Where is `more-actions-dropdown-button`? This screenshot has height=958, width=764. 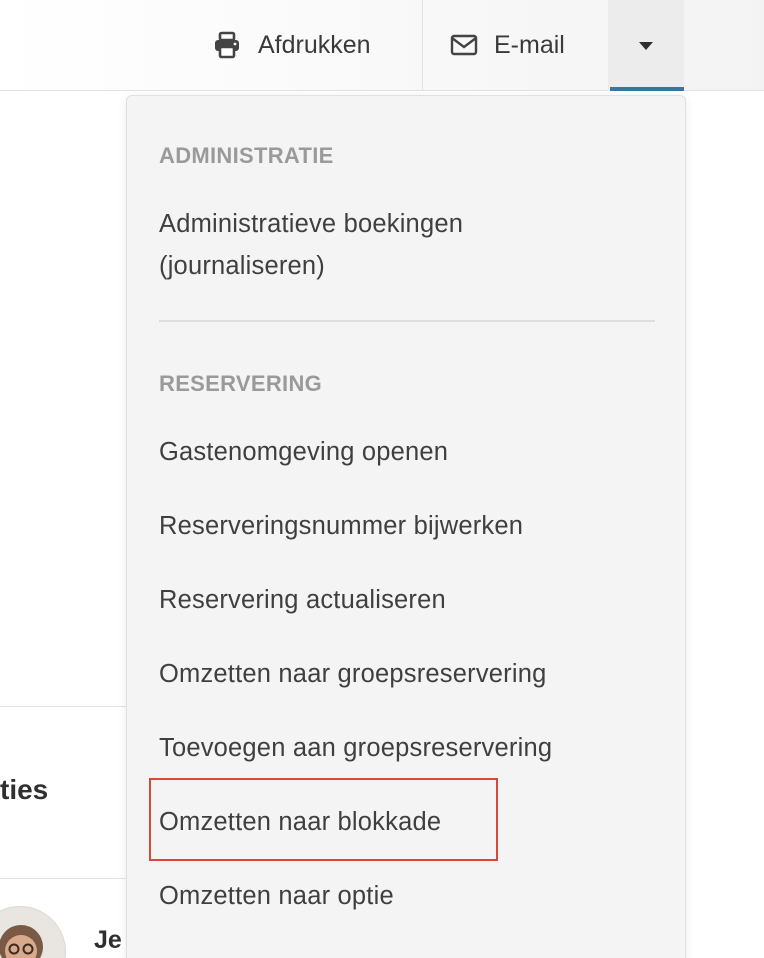
more-actions-dropdown-button is located at coordinates (646, 45).